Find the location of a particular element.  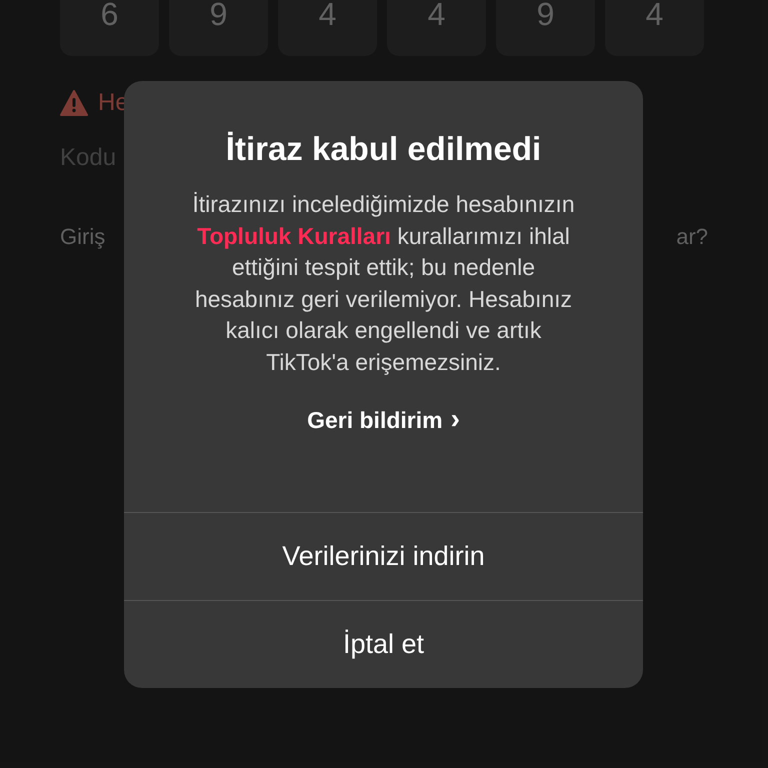

dialog-title: İtiraz kabul edilmedi is located at coordinates (384, 149).